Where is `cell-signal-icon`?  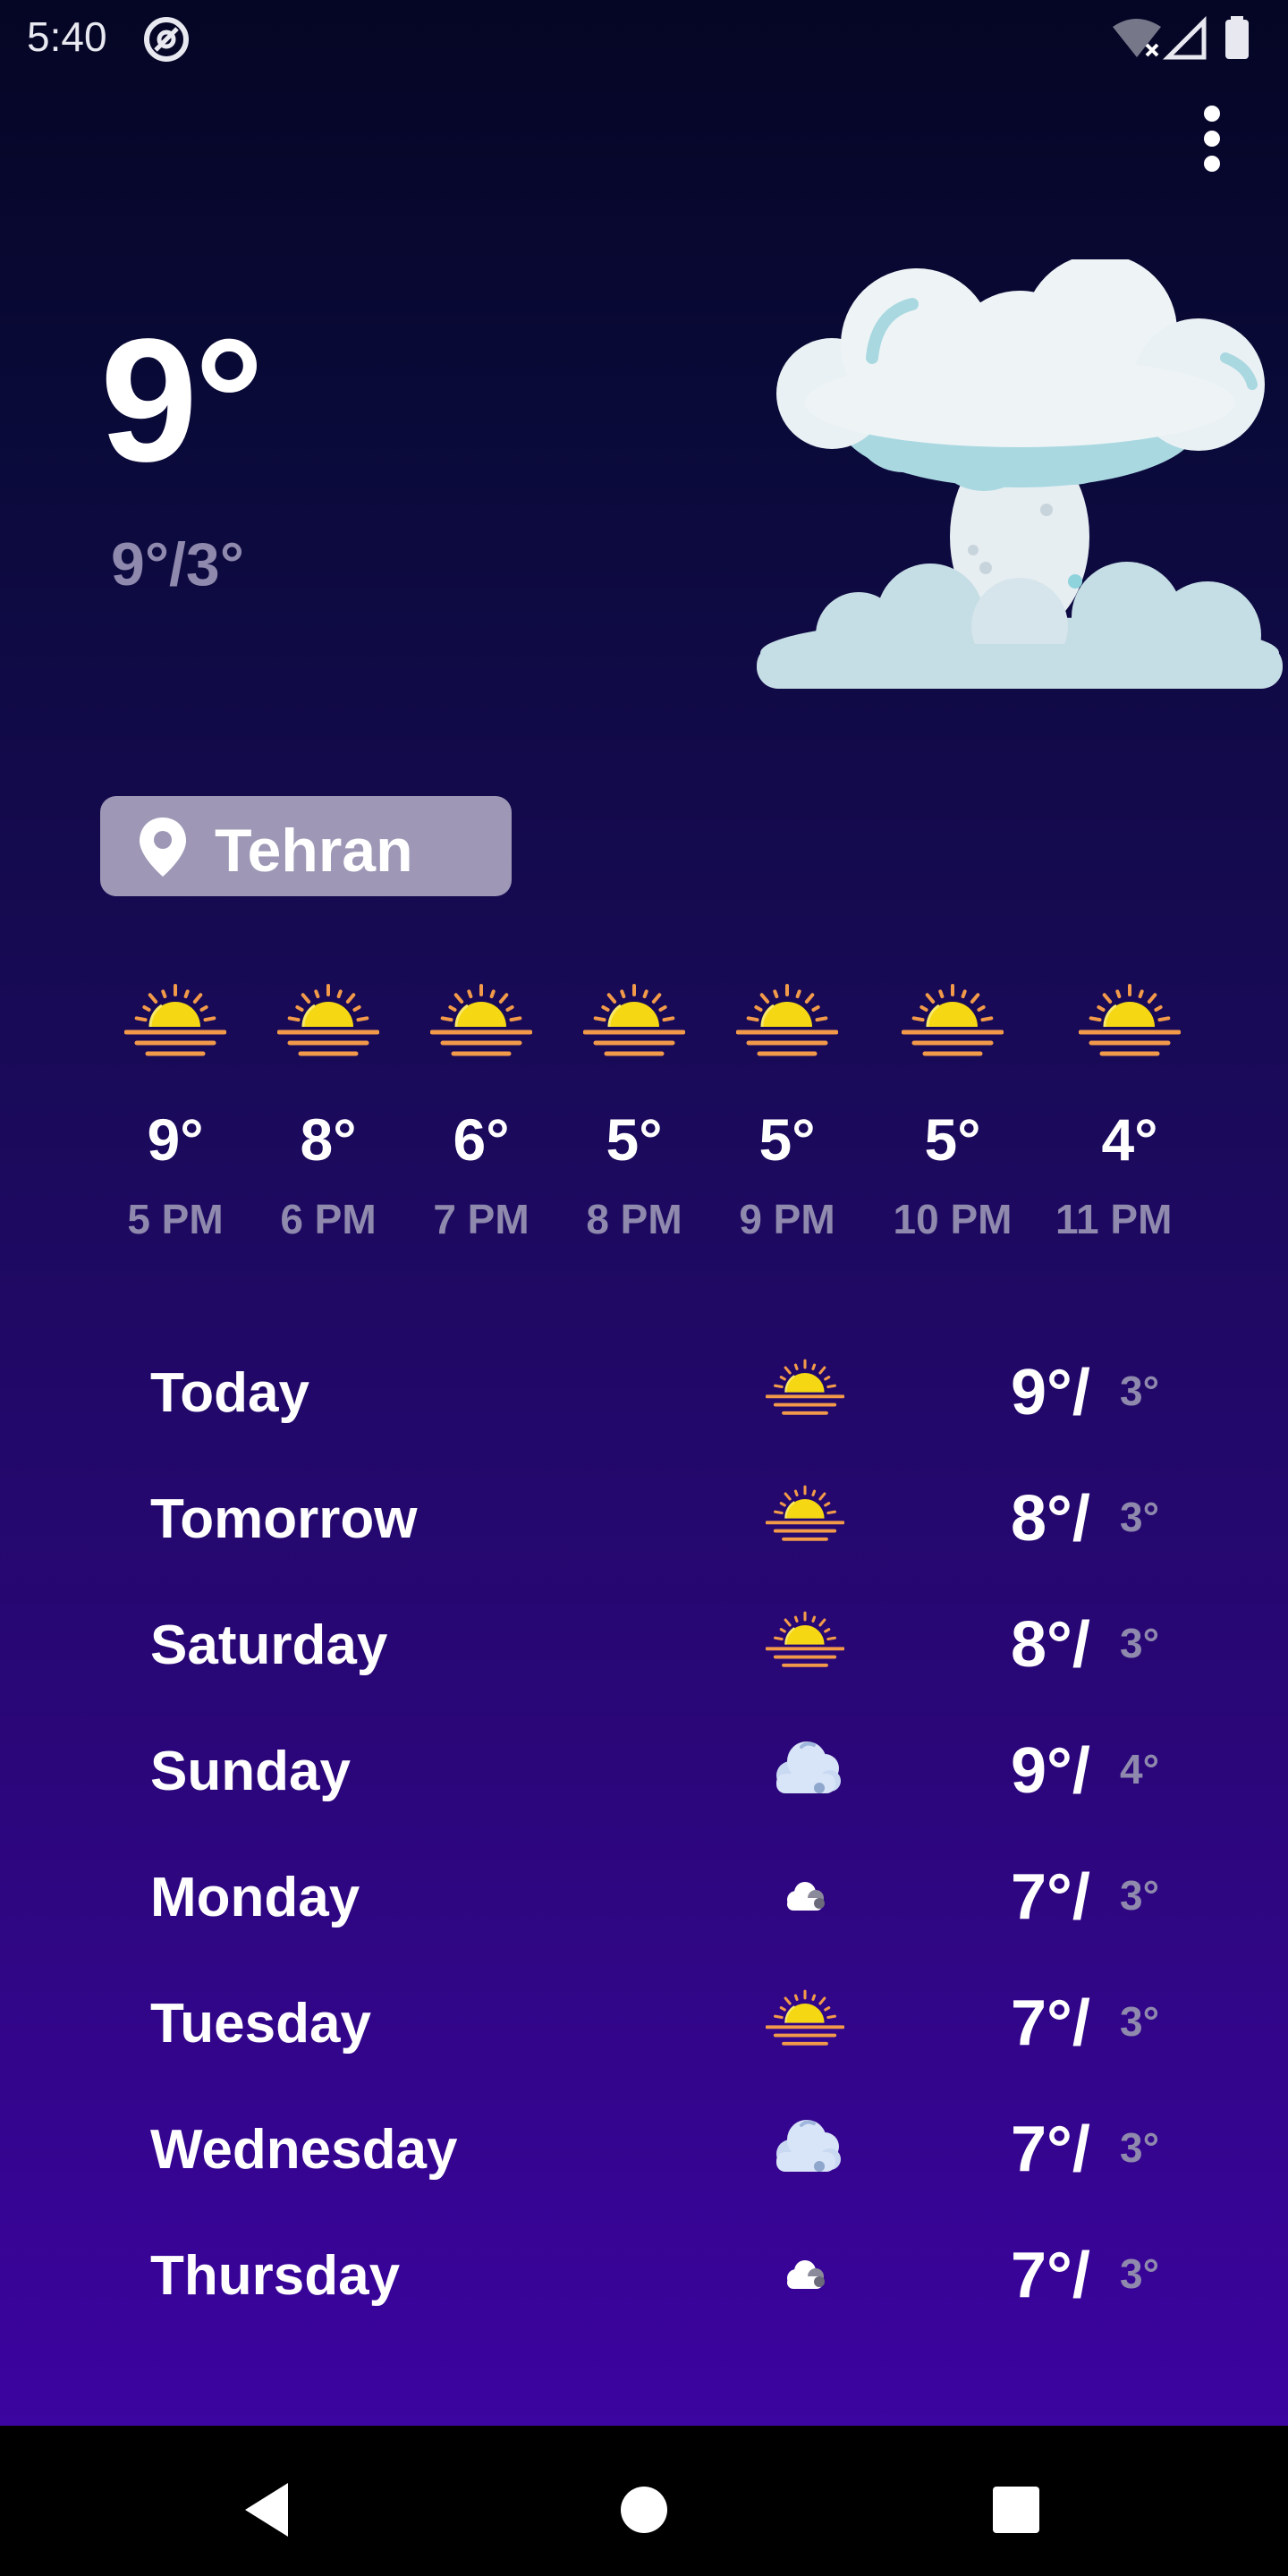 cell-signal-icon is located at coordinates (1184, 38).